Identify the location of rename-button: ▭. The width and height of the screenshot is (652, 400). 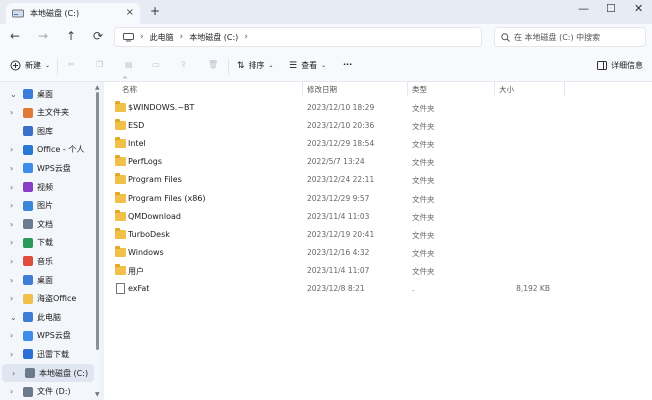
(156, 64).